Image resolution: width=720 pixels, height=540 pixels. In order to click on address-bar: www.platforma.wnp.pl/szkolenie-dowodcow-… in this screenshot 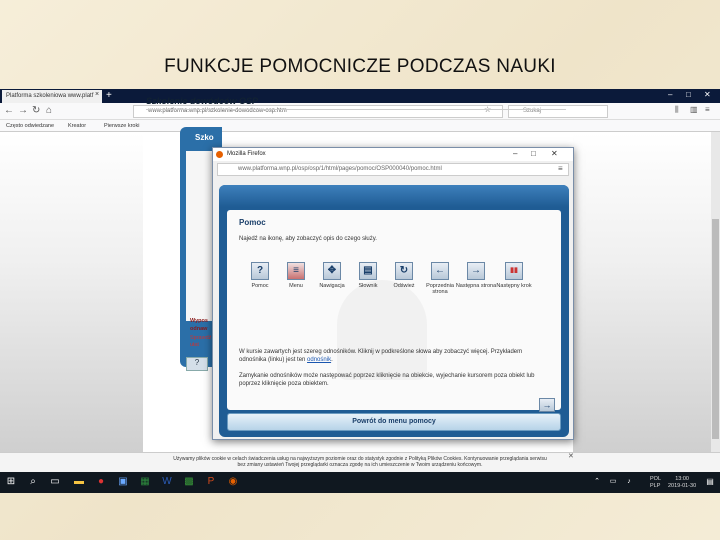, I will do `click(318, 111)`.